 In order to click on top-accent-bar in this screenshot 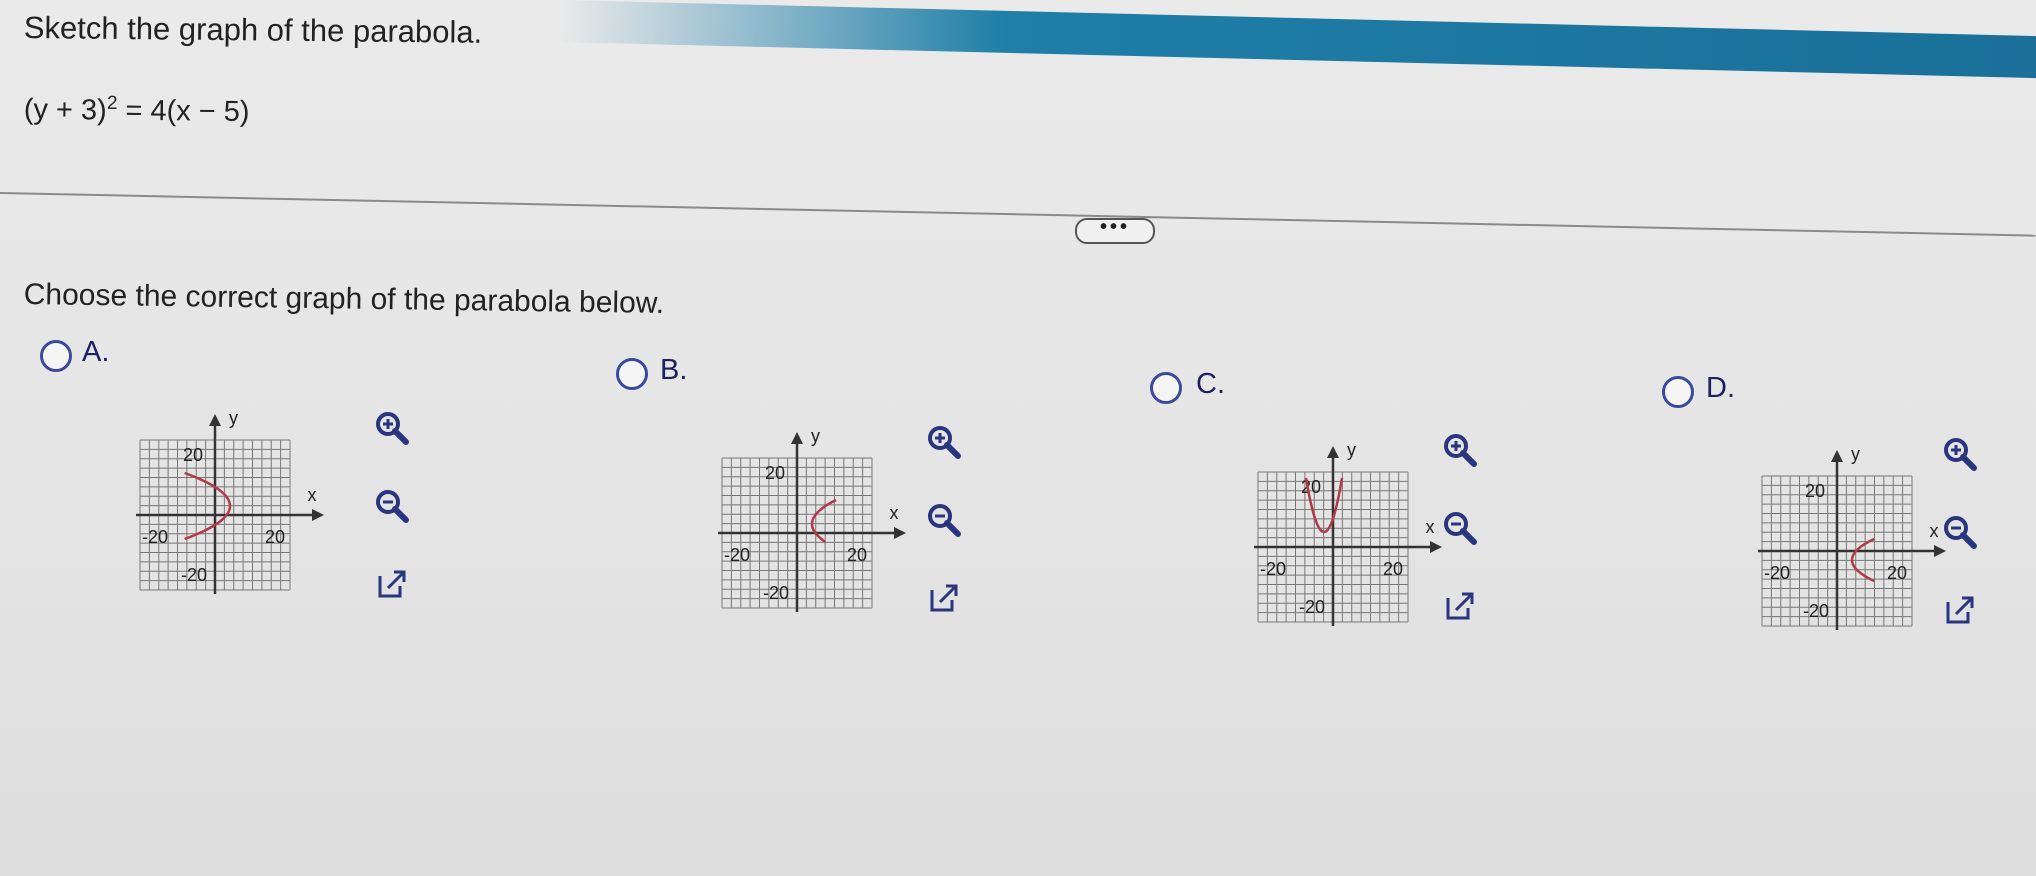, I will do `click(1298, 39)`.